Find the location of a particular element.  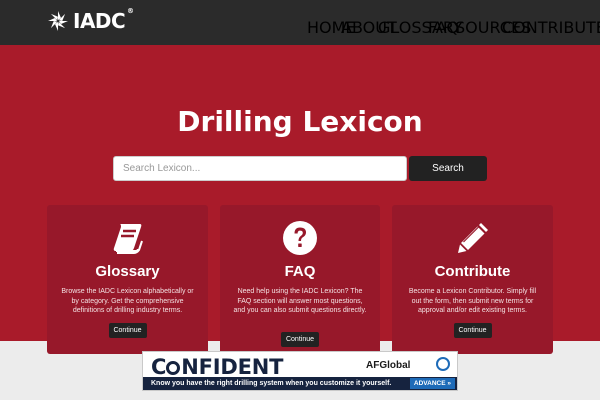

registered-mark: ® is located at coordinates (130, 11).